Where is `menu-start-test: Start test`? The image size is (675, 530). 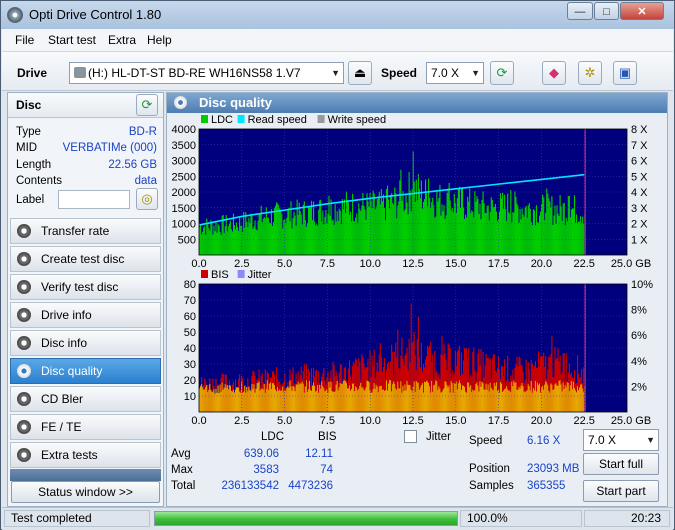
menu-start-test: Start test is located at coordinates (72, 40).